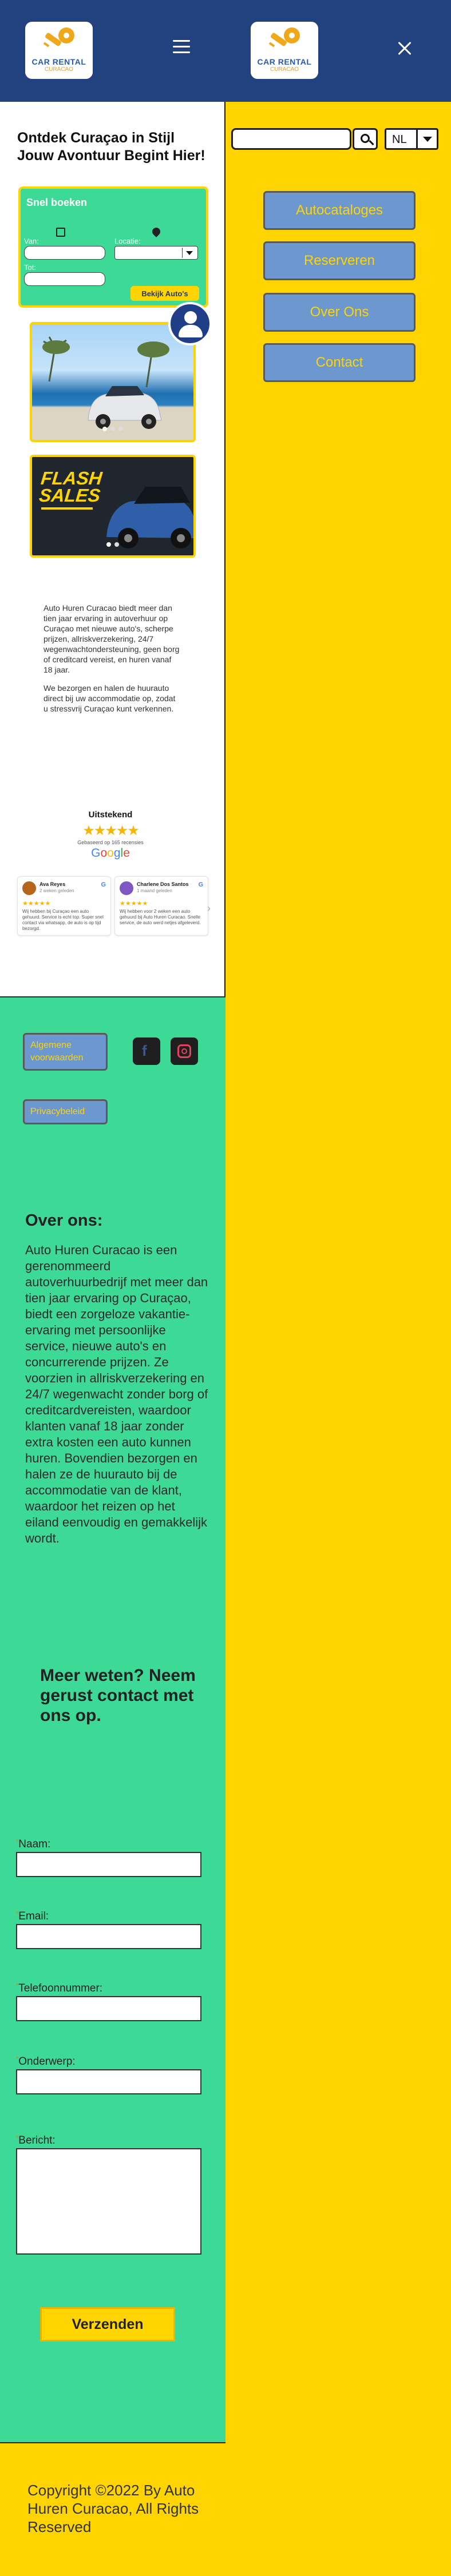  What do you see at coordinates (291, 139) in the screenshot?
I see `search-input` at bounding box center [291, 139].